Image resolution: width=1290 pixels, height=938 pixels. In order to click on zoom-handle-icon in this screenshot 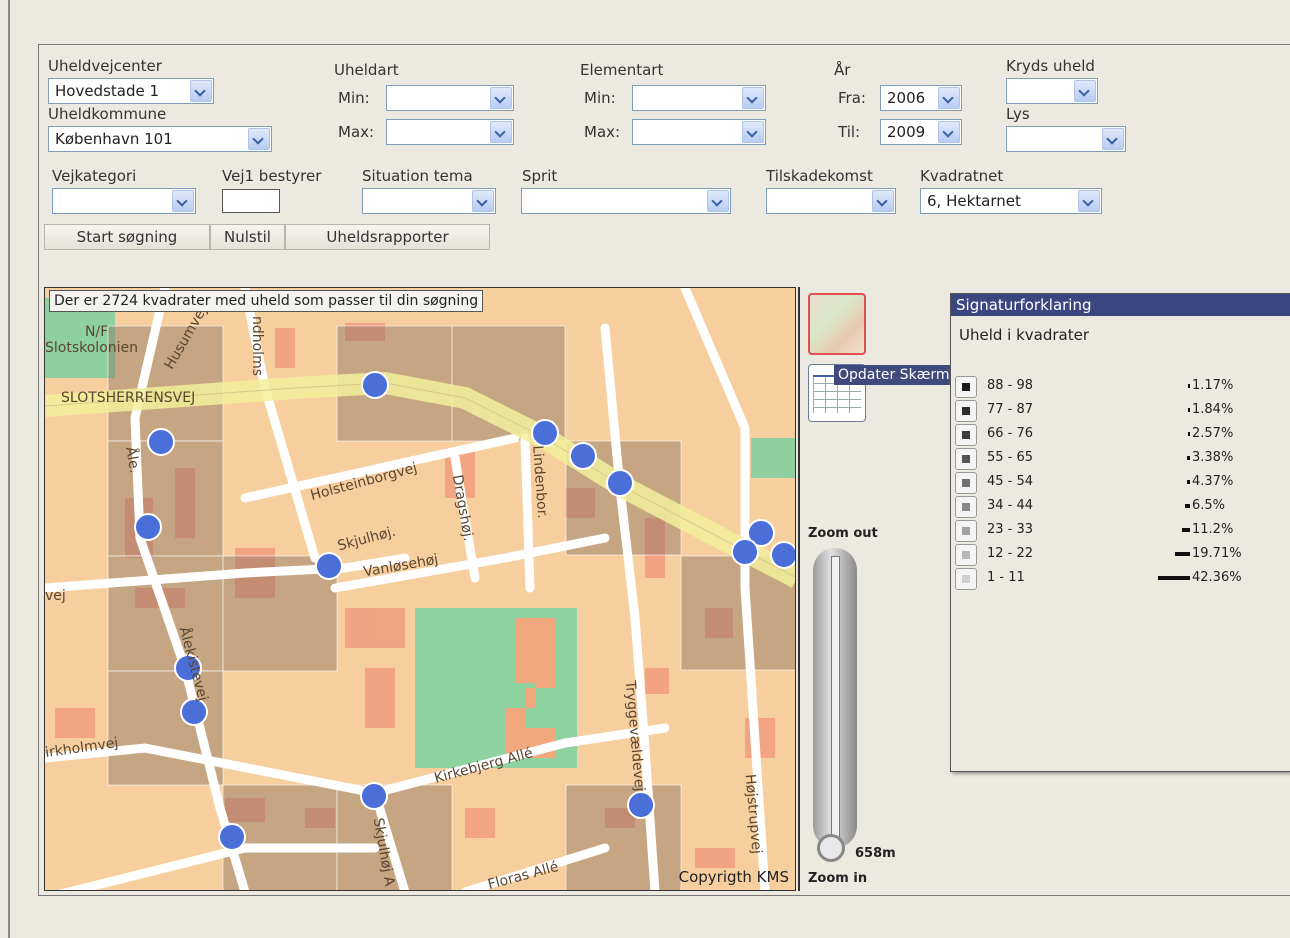, I will do `click(831, 848)`.